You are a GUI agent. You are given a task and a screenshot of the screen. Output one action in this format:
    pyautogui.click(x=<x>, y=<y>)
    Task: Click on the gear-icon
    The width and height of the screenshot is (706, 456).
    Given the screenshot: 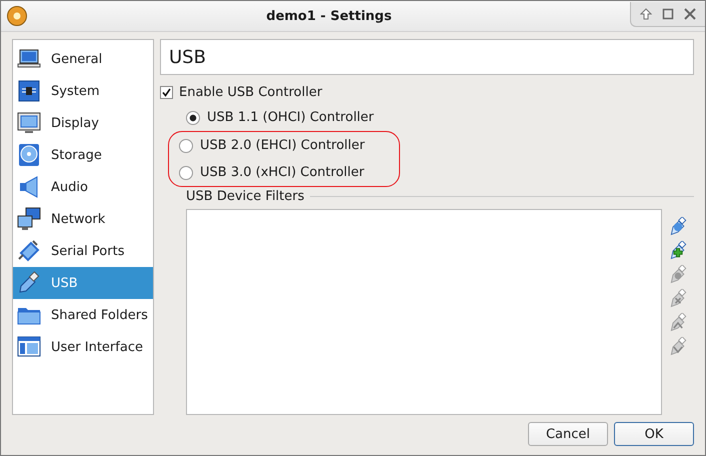 What is the action you would take?
    pyautogui.click(x=17, y=16)
    